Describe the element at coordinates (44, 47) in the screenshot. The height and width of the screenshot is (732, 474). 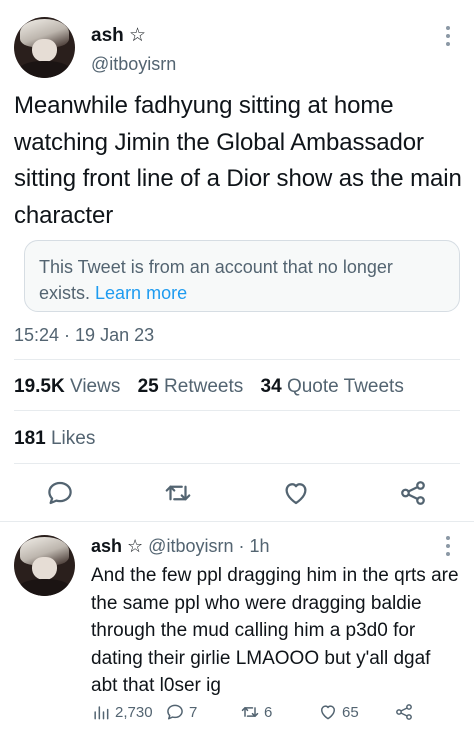
I see `avatar` at that location.